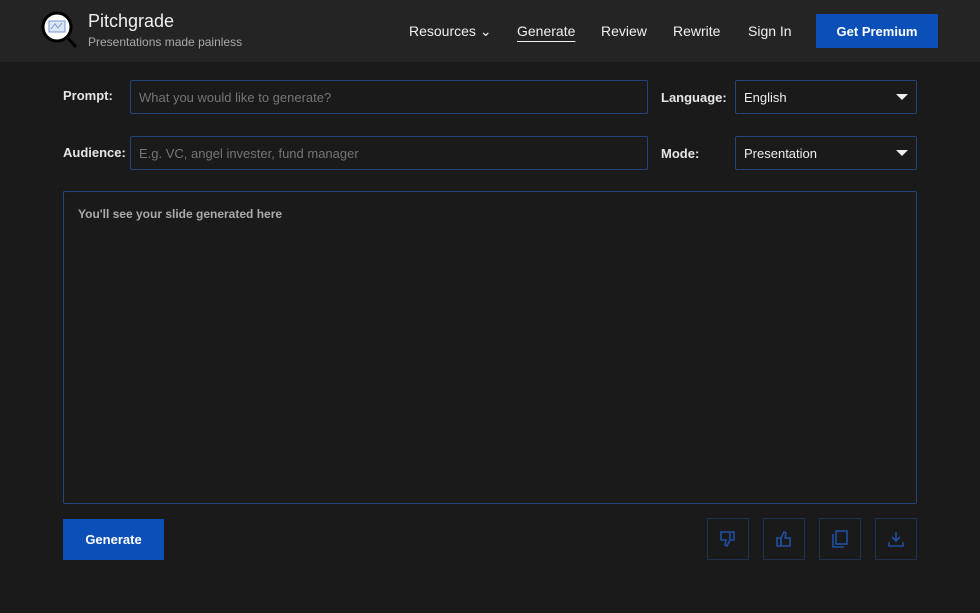  Describe the element at coordinates (113, 539) in the screenshot. I see `generate-button: Generate` at that location.